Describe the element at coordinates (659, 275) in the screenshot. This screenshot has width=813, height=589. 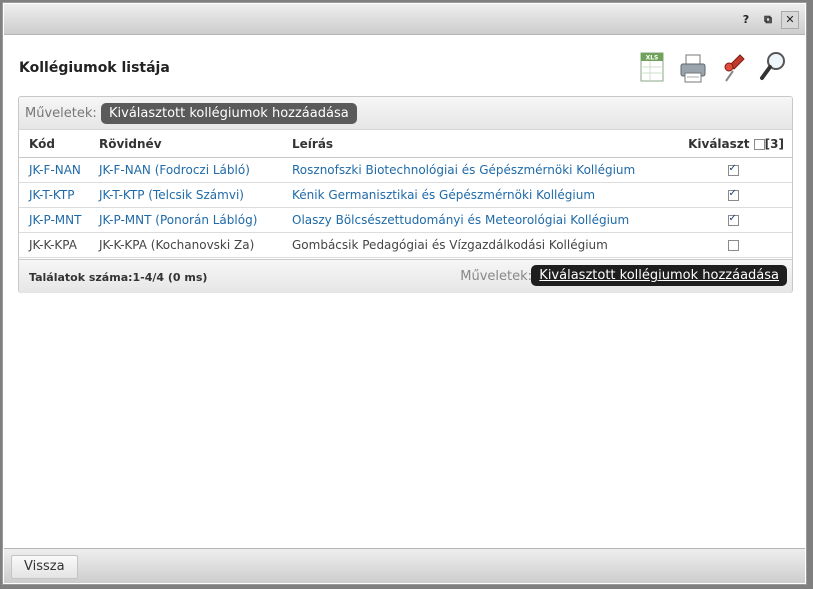
I see `add-selected-button-bottom: Kiválasztott kollégiumok hozzáadása` at that location.